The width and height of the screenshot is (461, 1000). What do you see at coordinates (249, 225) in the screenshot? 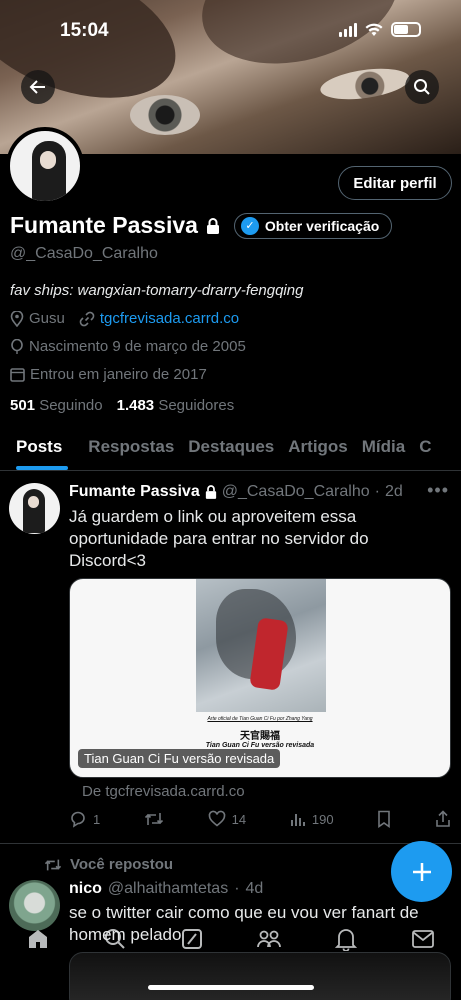
I see `verified-badge-icon: ✓` at bounding box center [249, 225].